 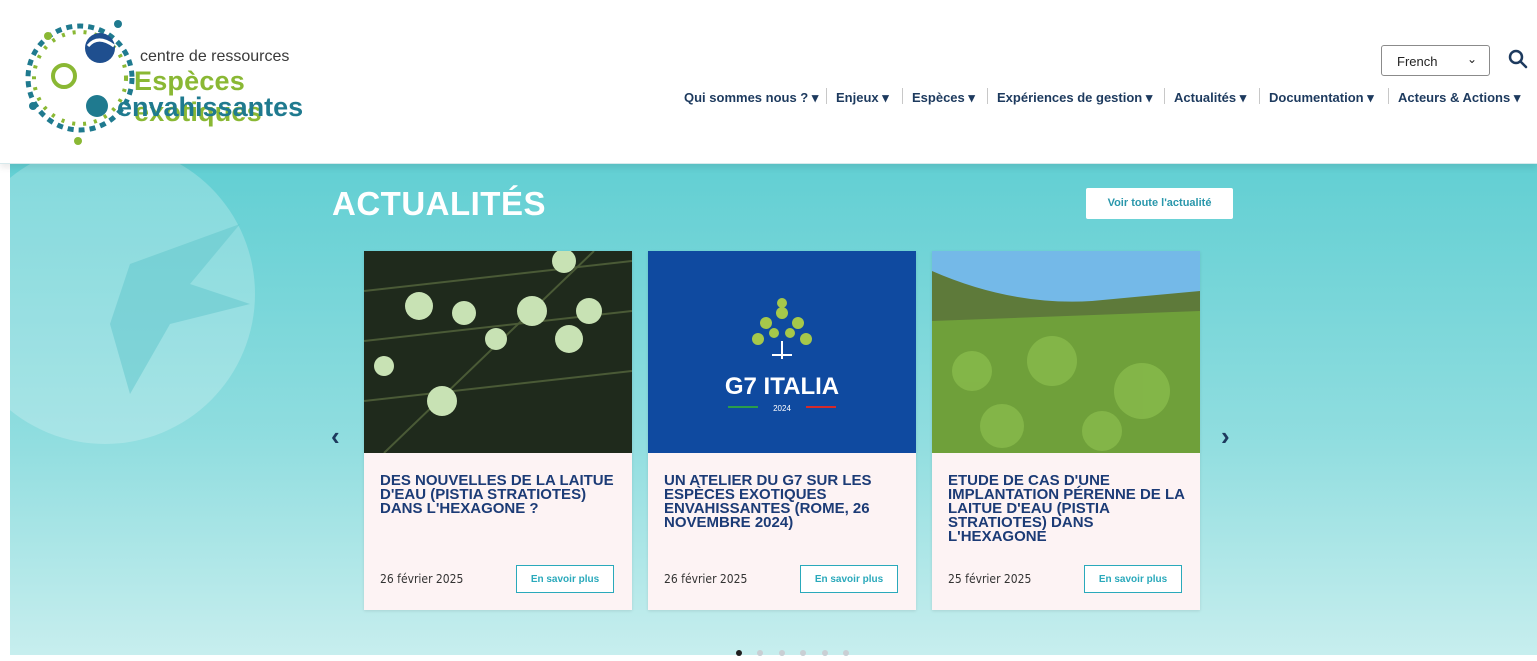 I want to click on nav-item-especes: Espèces ▾, so click(x=943, y=98).